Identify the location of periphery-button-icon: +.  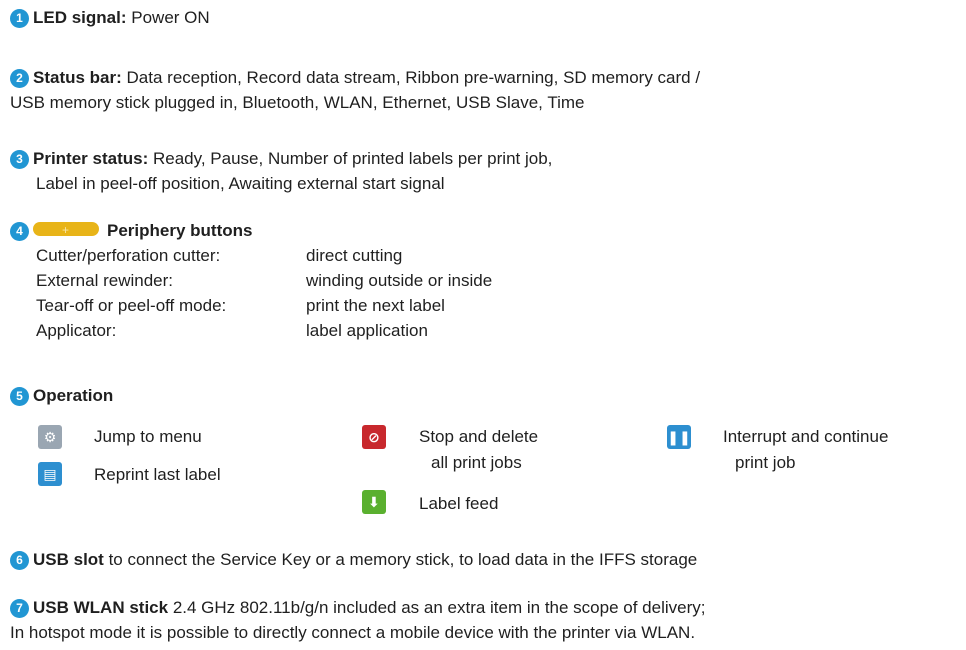
(66, 229).